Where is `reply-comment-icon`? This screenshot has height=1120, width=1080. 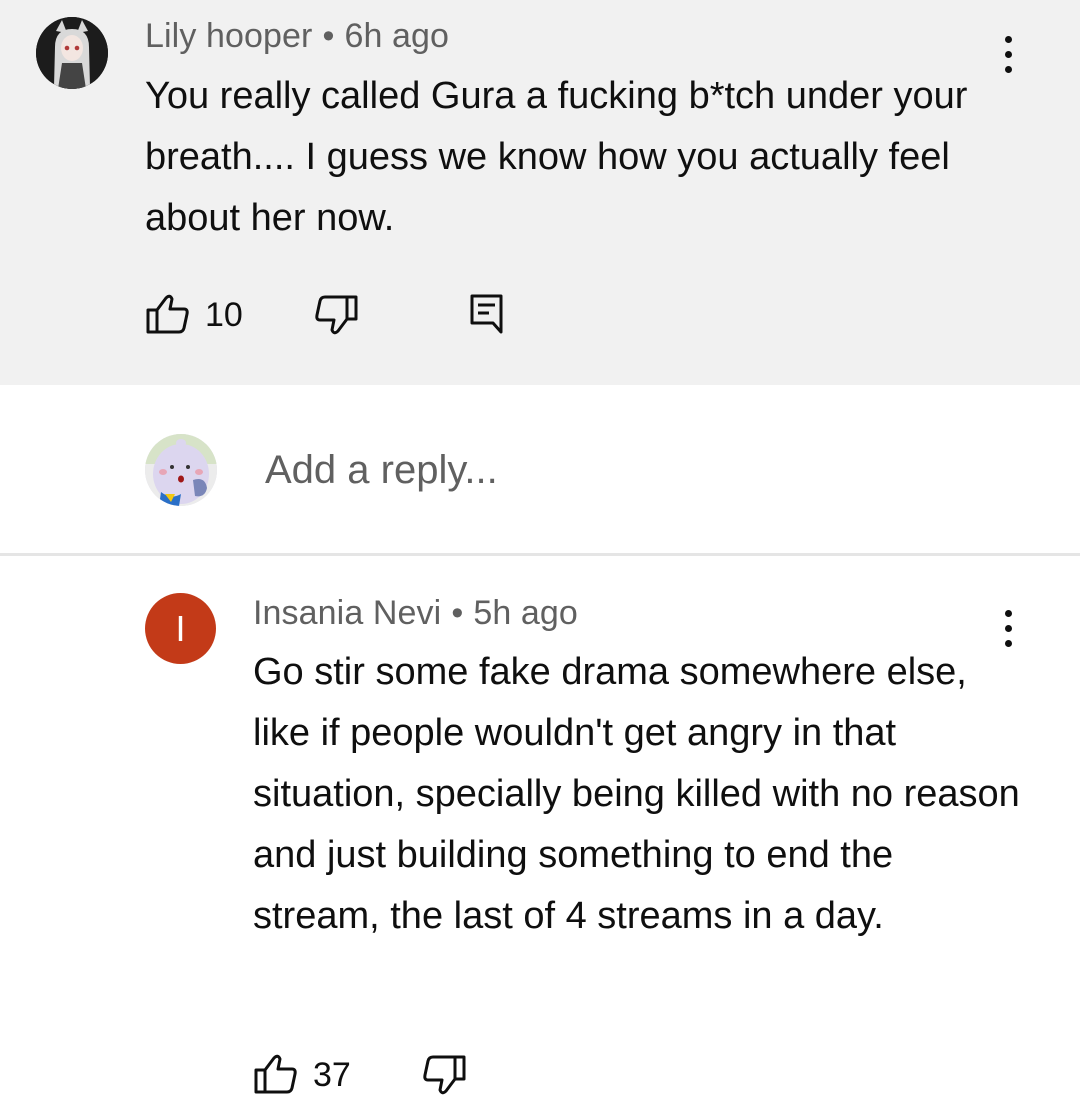
reply-comment-icon is located at coordinates (486, 314).